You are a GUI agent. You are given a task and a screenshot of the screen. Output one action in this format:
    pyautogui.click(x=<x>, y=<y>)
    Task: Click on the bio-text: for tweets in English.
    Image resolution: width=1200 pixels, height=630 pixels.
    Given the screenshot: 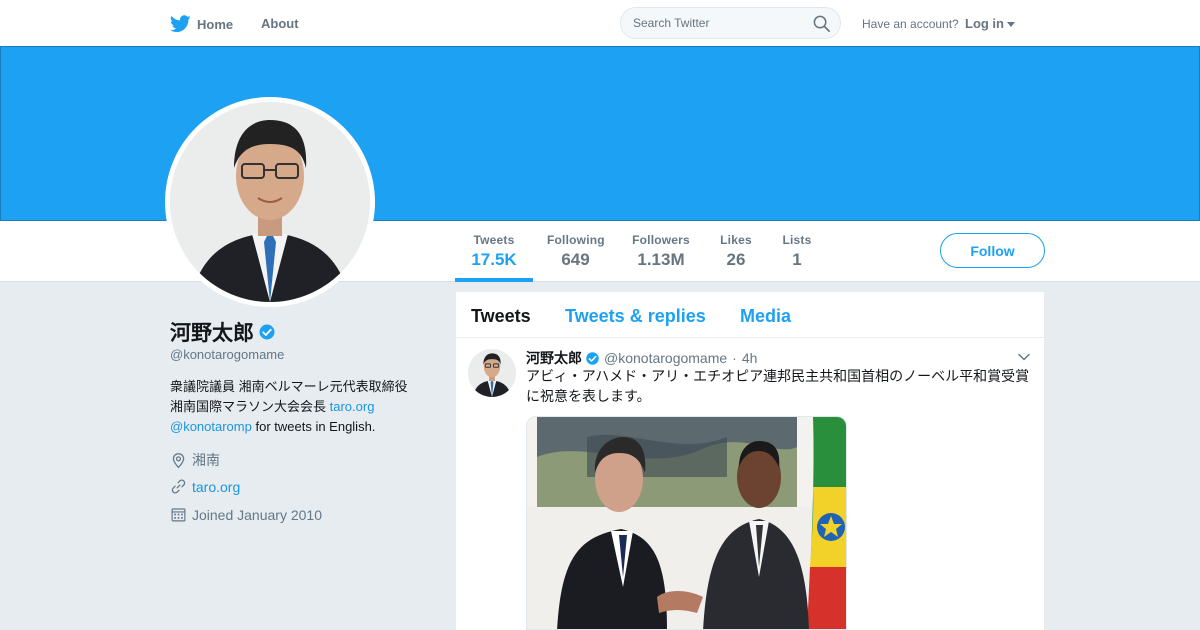 What is the action you would take?
    pyautogui.click(x=313, y=426)
    